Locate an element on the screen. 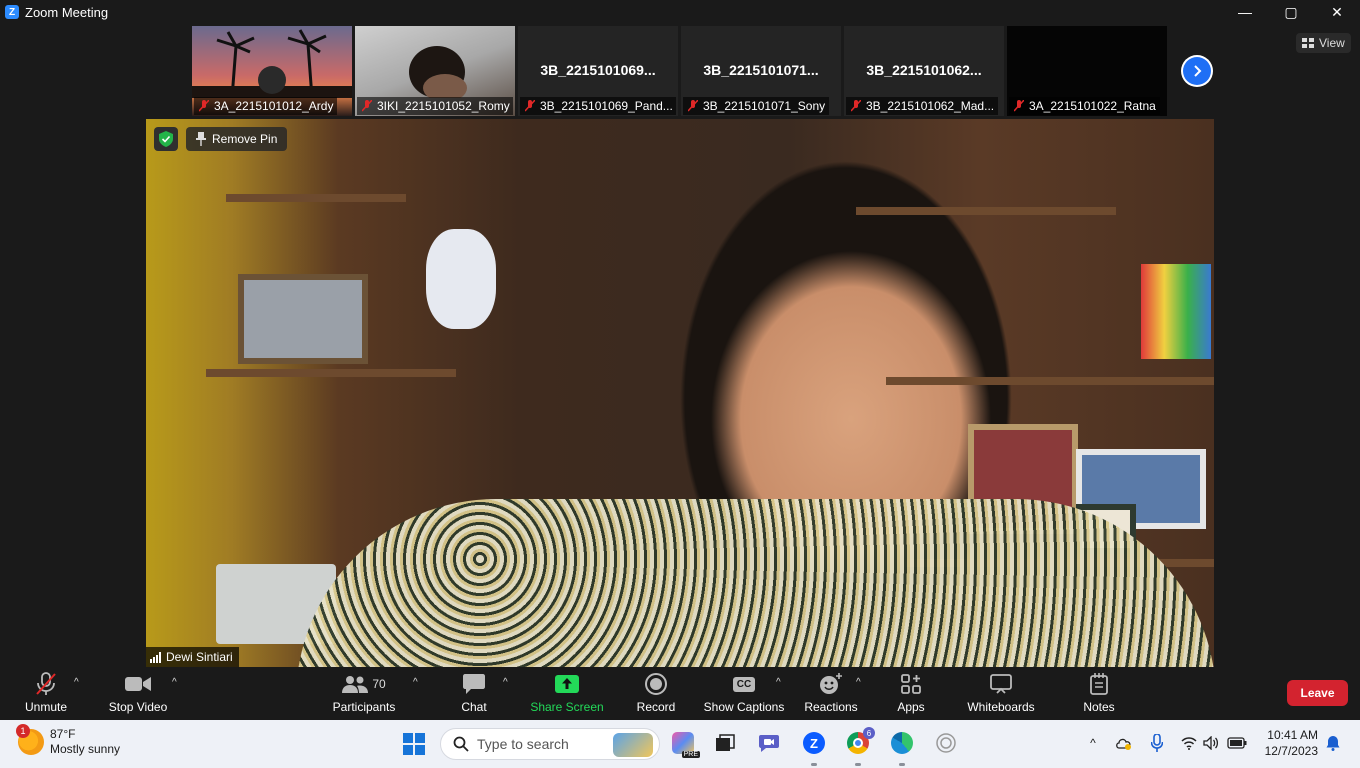 This screenshot has height=768, width=1360. security-shield-button is located at coordinates (166, 139).